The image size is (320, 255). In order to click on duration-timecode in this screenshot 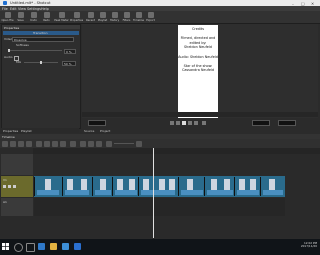, I will do `click(287, 123)`.